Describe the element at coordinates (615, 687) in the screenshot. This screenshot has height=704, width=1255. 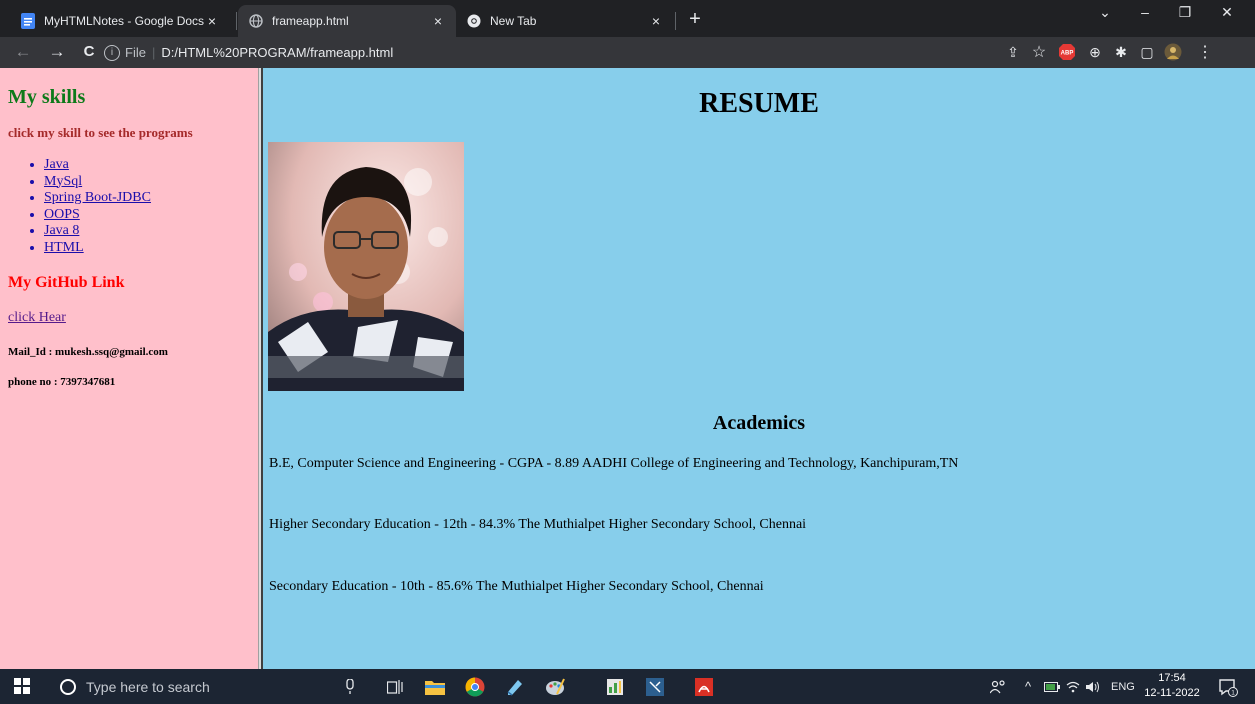
I see `sheet-app-icon` at that location.